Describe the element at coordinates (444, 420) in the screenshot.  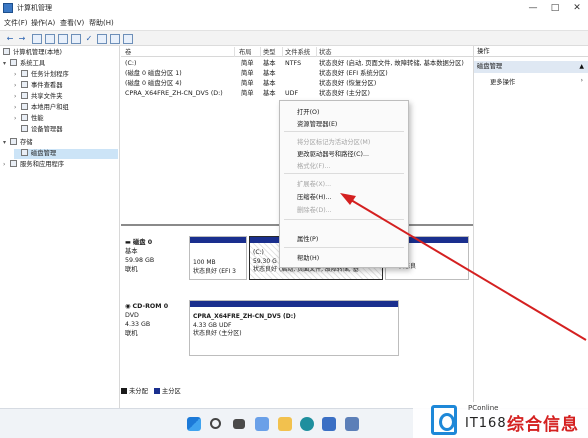
I see `pconline-logo-icon` at that location.